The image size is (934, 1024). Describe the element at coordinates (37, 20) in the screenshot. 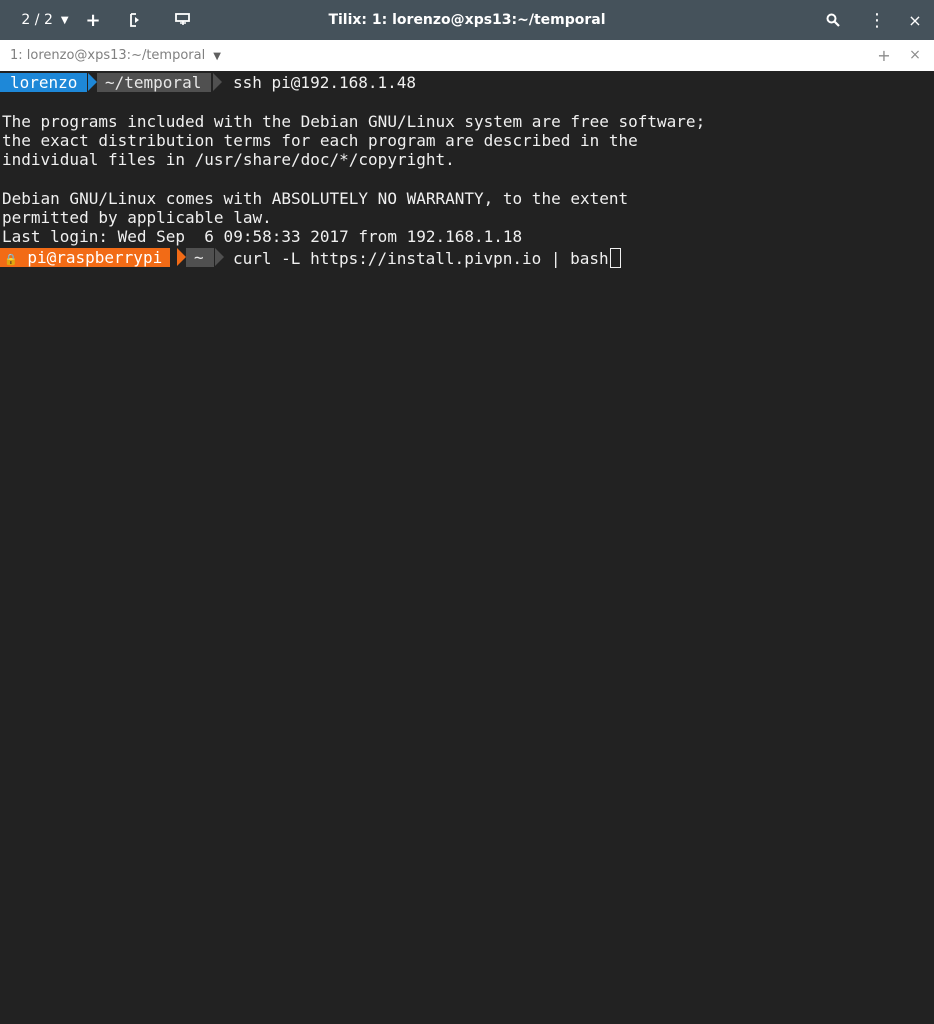

I see `session-count: 2 / 2` at that location.